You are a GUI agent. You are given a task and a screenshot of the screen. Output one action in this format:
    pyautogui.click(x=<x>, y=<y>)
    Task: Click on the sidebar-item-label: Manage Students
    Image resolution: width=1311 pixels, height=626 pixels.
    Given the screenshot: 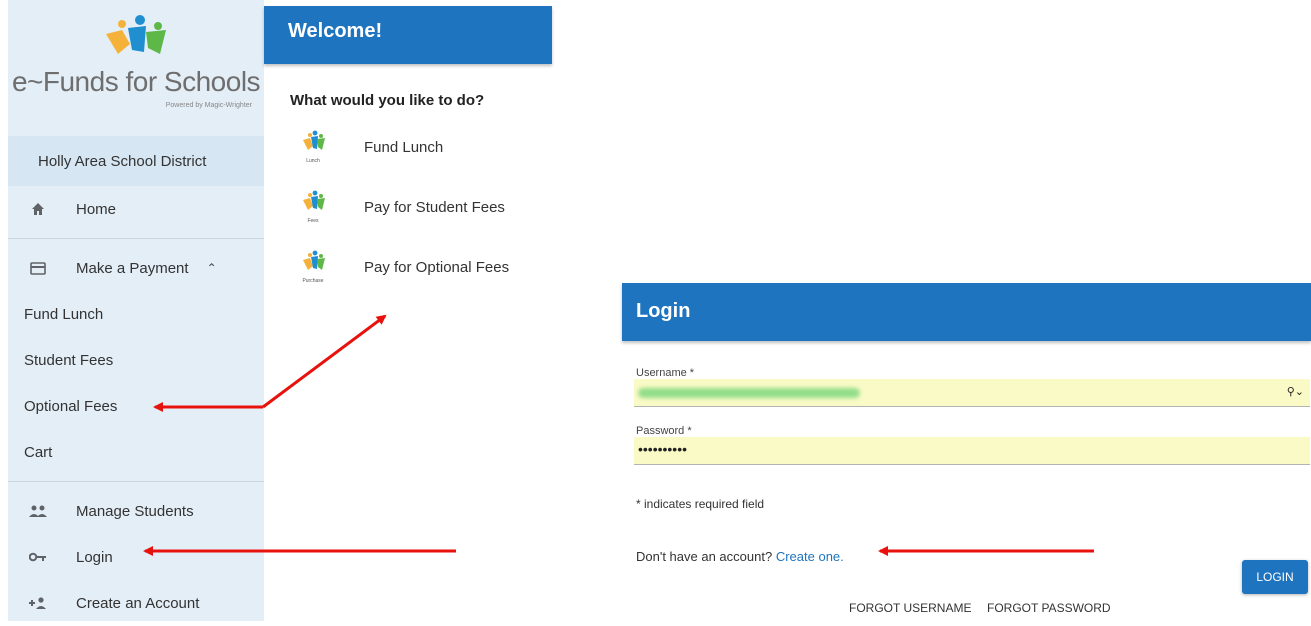 What is the action you would take?
    pyautogui.click(x=135, y=511)
    